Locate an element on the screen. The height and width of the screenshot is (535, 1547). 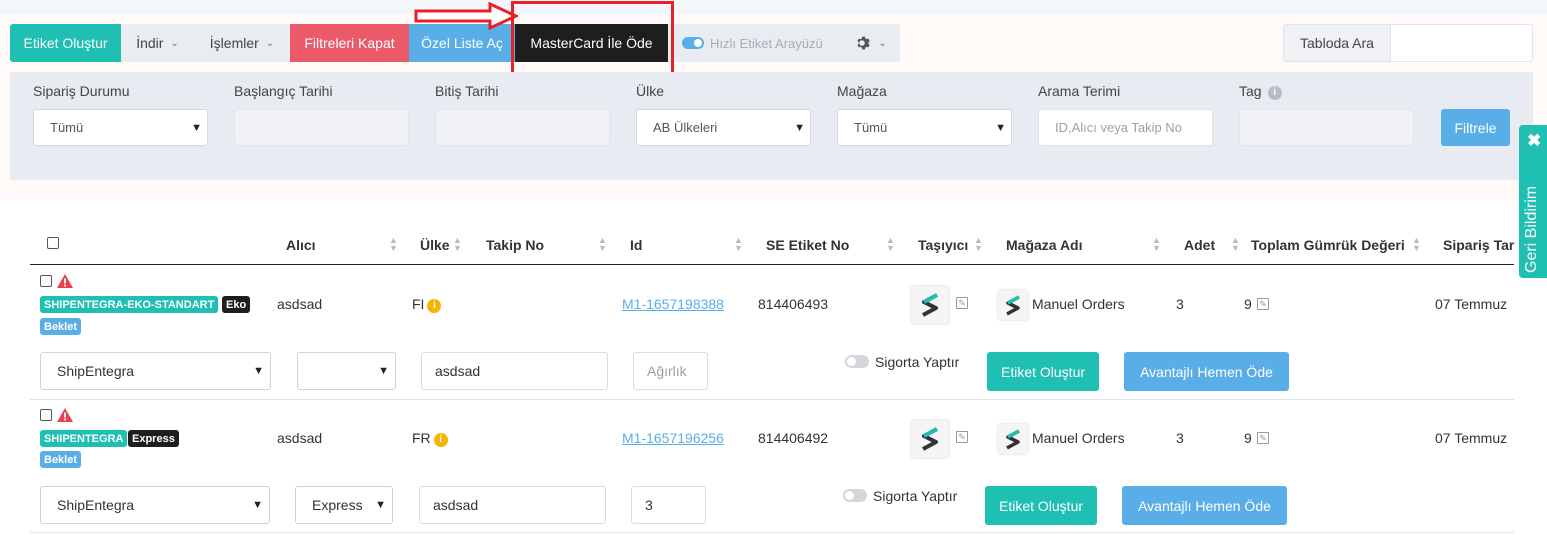
chevron-down-icon: ⌄ is located at coordinates (882, 43).